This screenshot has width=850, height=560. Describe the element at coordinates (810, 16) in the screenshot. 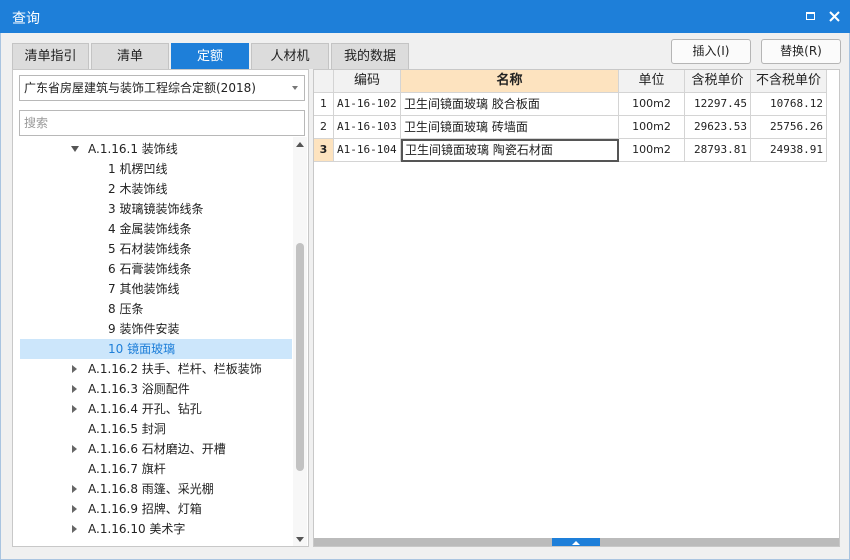

I see `maximize-icon` at that location.